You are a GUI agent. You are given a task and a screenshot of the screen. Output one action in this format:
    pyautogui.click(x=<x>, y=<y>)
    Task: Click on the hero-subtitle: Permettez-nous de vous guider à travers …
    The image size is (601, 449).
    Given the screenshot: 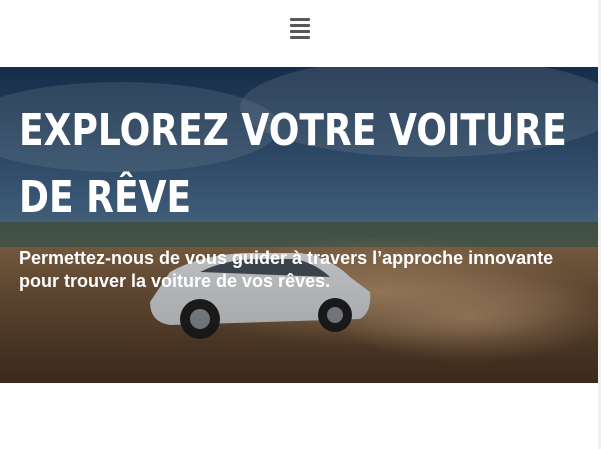 What is the action you would take?
    pyautogui.click(x=286, y=269)
    